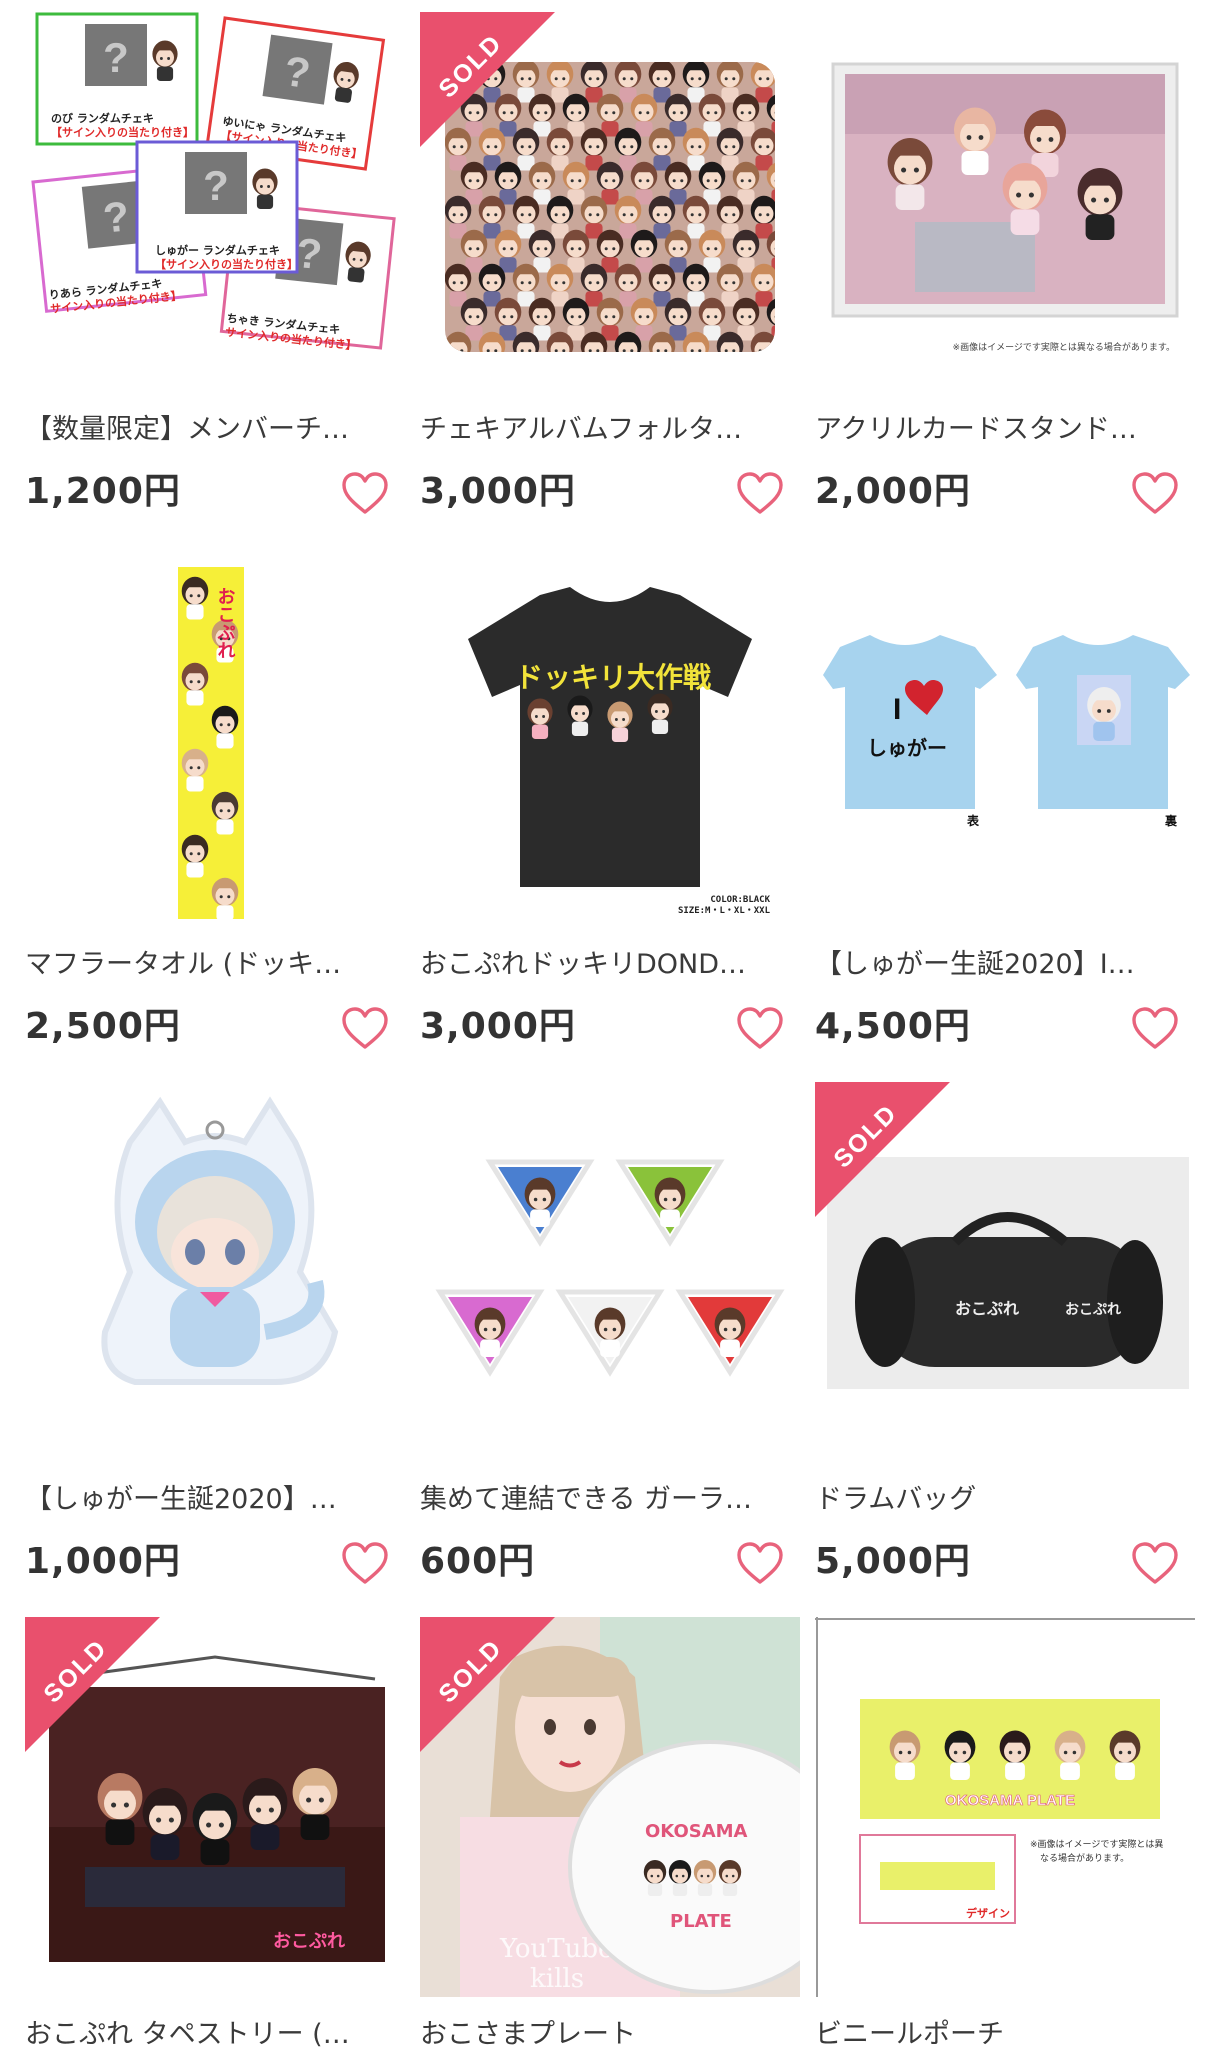 The image size is (1219, 2053). I want to click on svg-text: PLATE, so click(701, 1921).